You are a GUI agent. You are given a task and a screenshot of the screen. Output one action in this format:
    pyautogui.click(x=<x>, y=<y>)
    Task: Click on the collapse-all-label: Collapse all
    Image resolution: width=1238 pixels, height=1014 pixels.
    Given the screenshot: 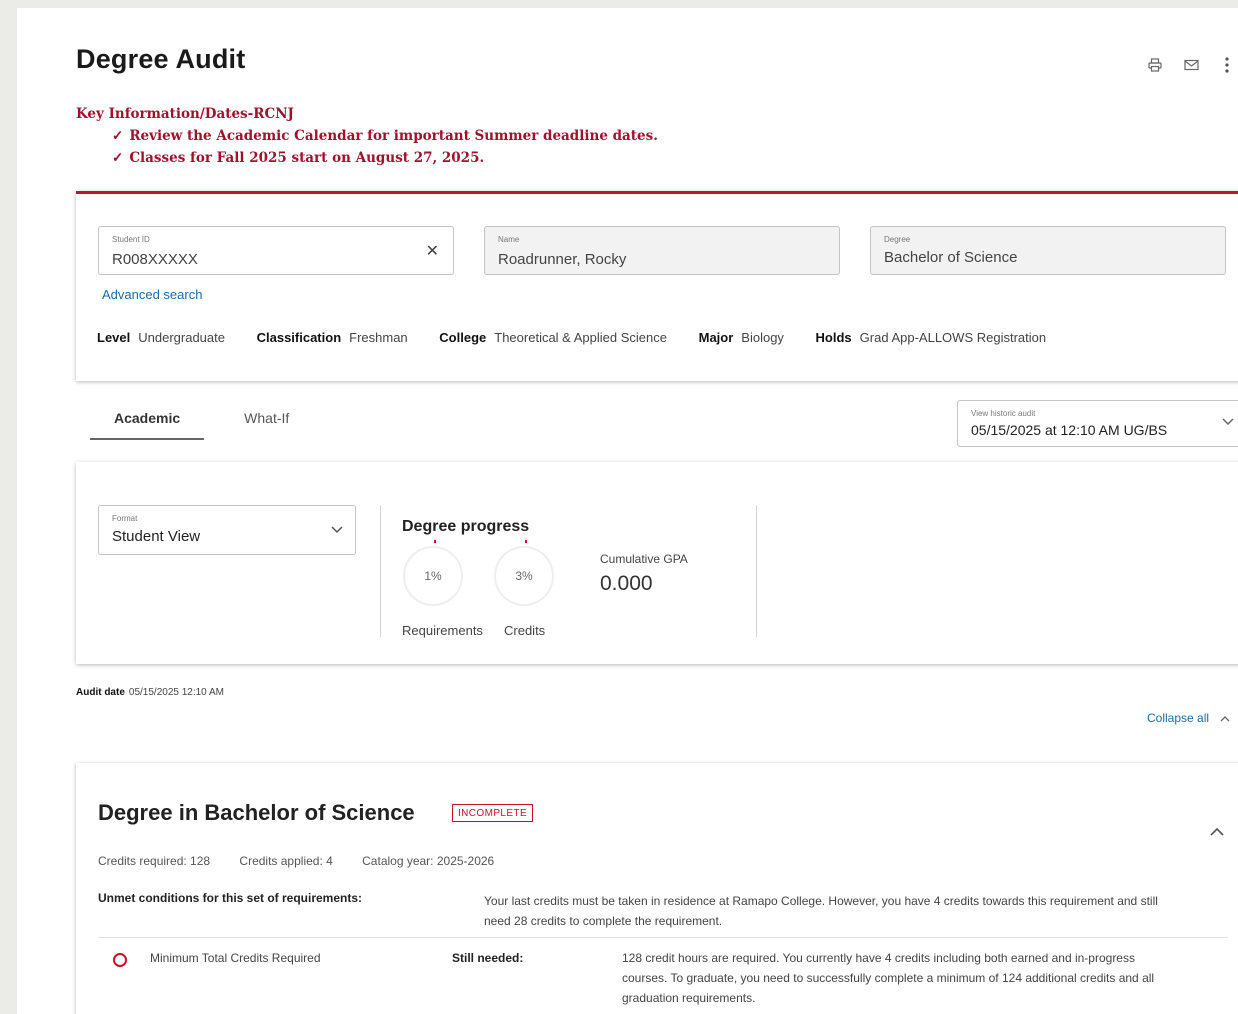 What is the action you would take?
    pyautogui.click(x=1178, y=718)
    